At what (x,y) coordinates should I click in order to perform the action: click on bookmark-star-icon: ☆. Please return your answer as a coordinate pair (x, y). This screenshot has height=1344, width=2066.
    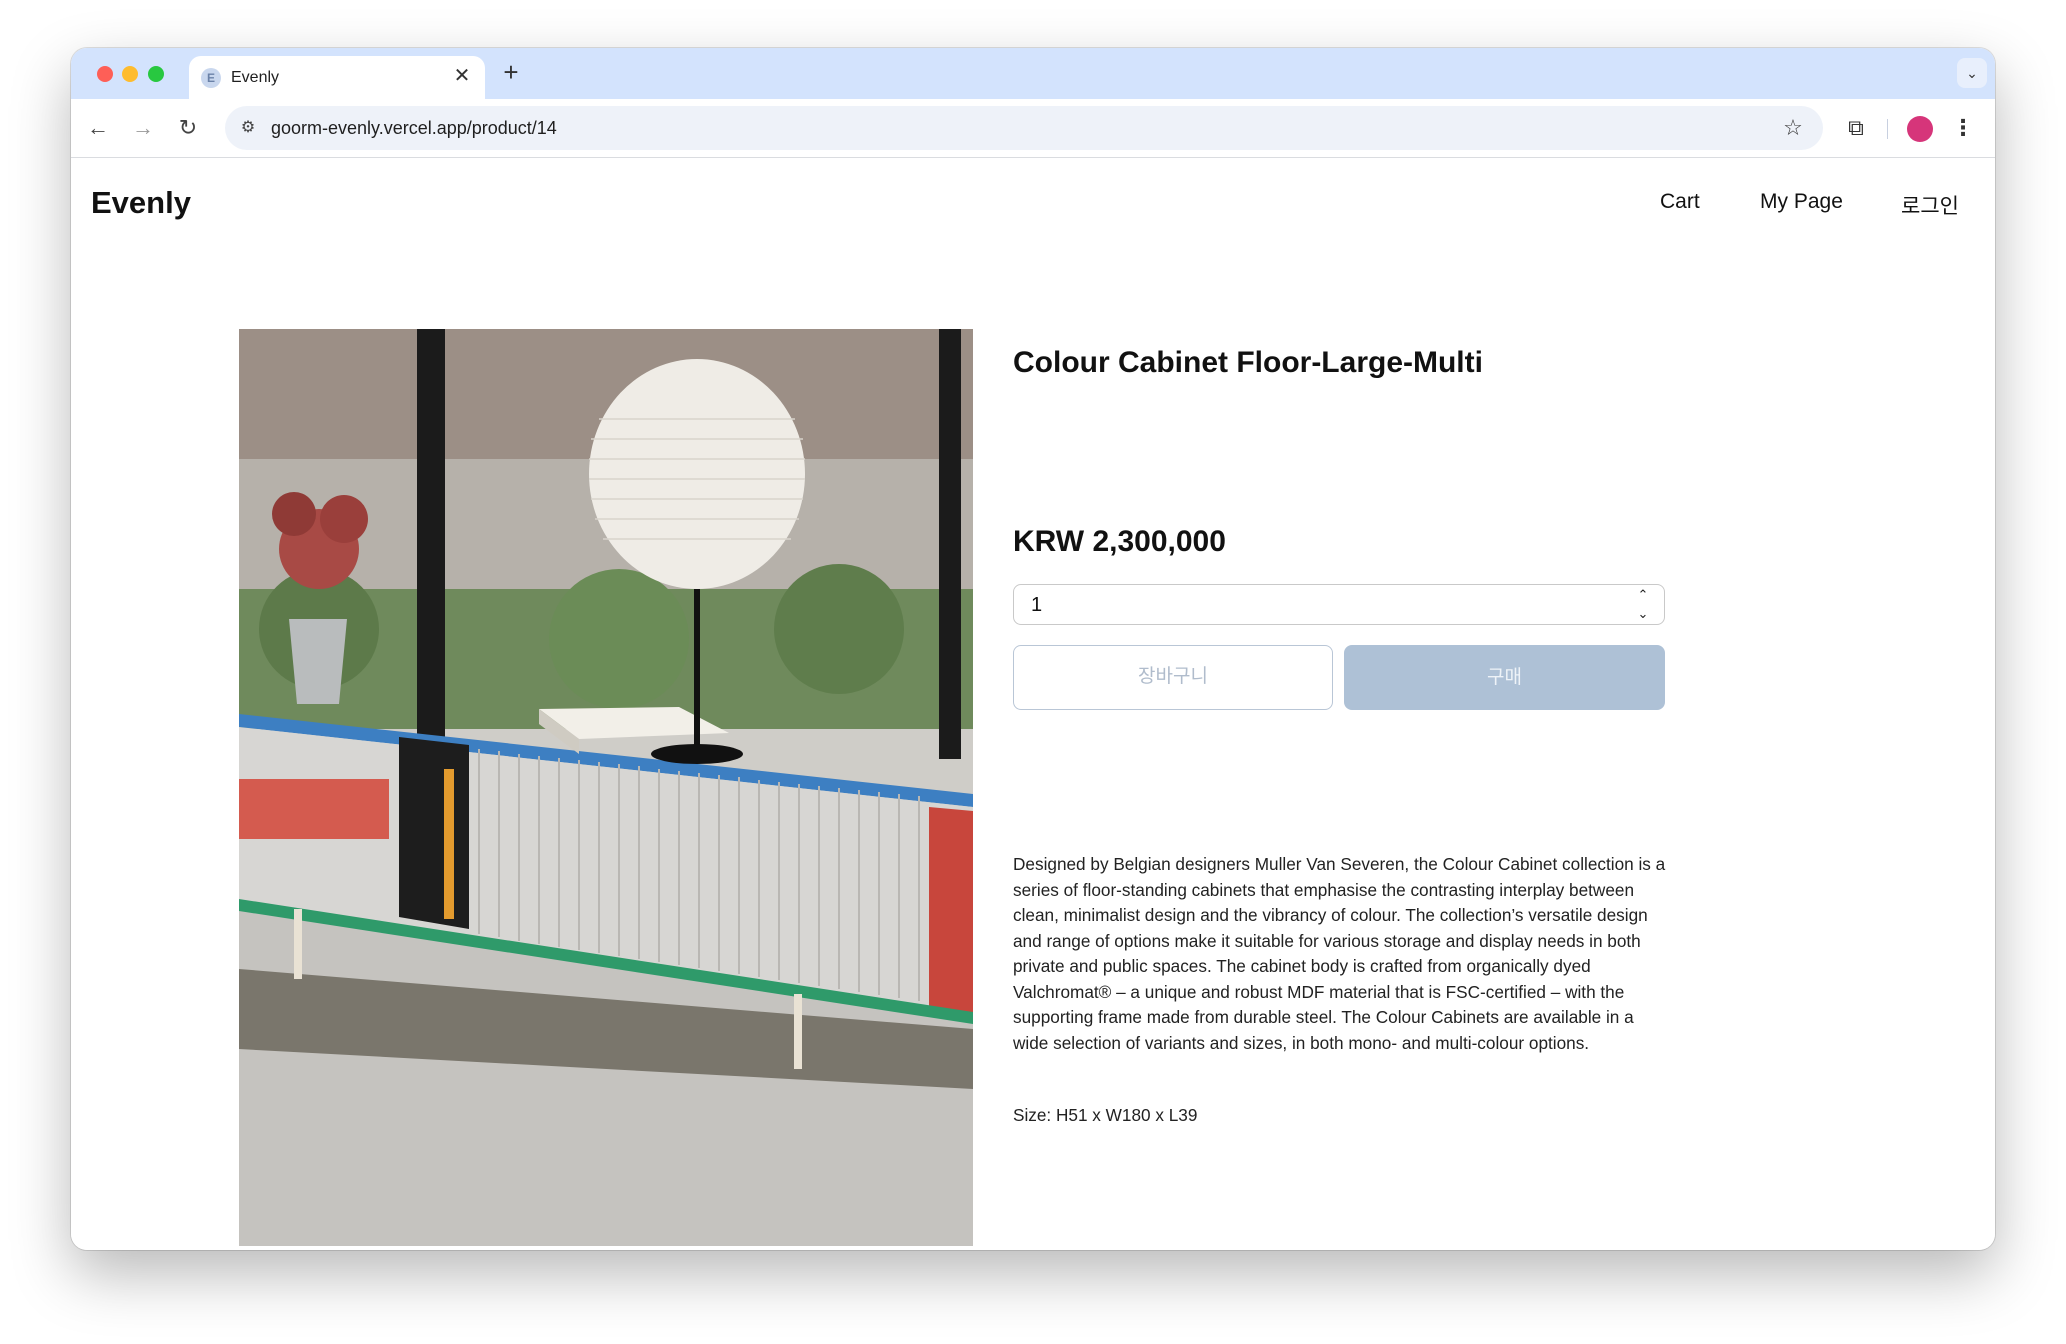
    Looking at the image, I should click on (1793, 128).